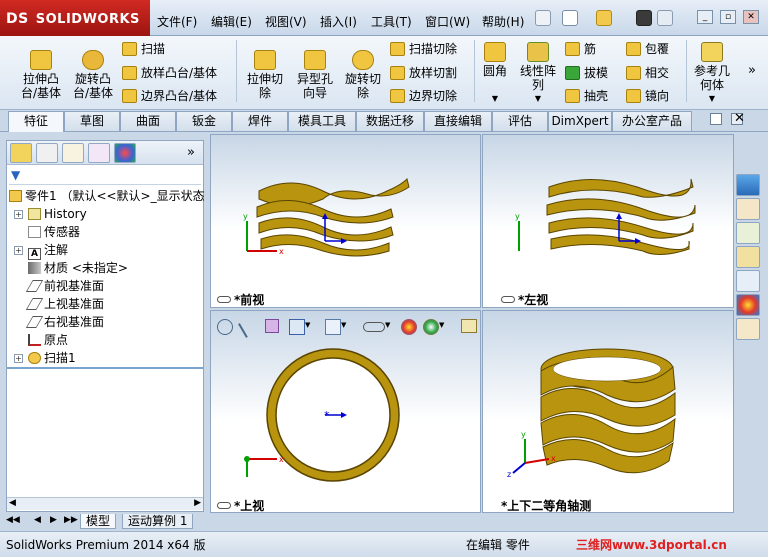 This screenshot has height=557, width=768. What do you see at coordinates (71, 520) in the screenshot?
I see `tab-scroll-last-icon: ▶▶` at bounding box center [71, 520].